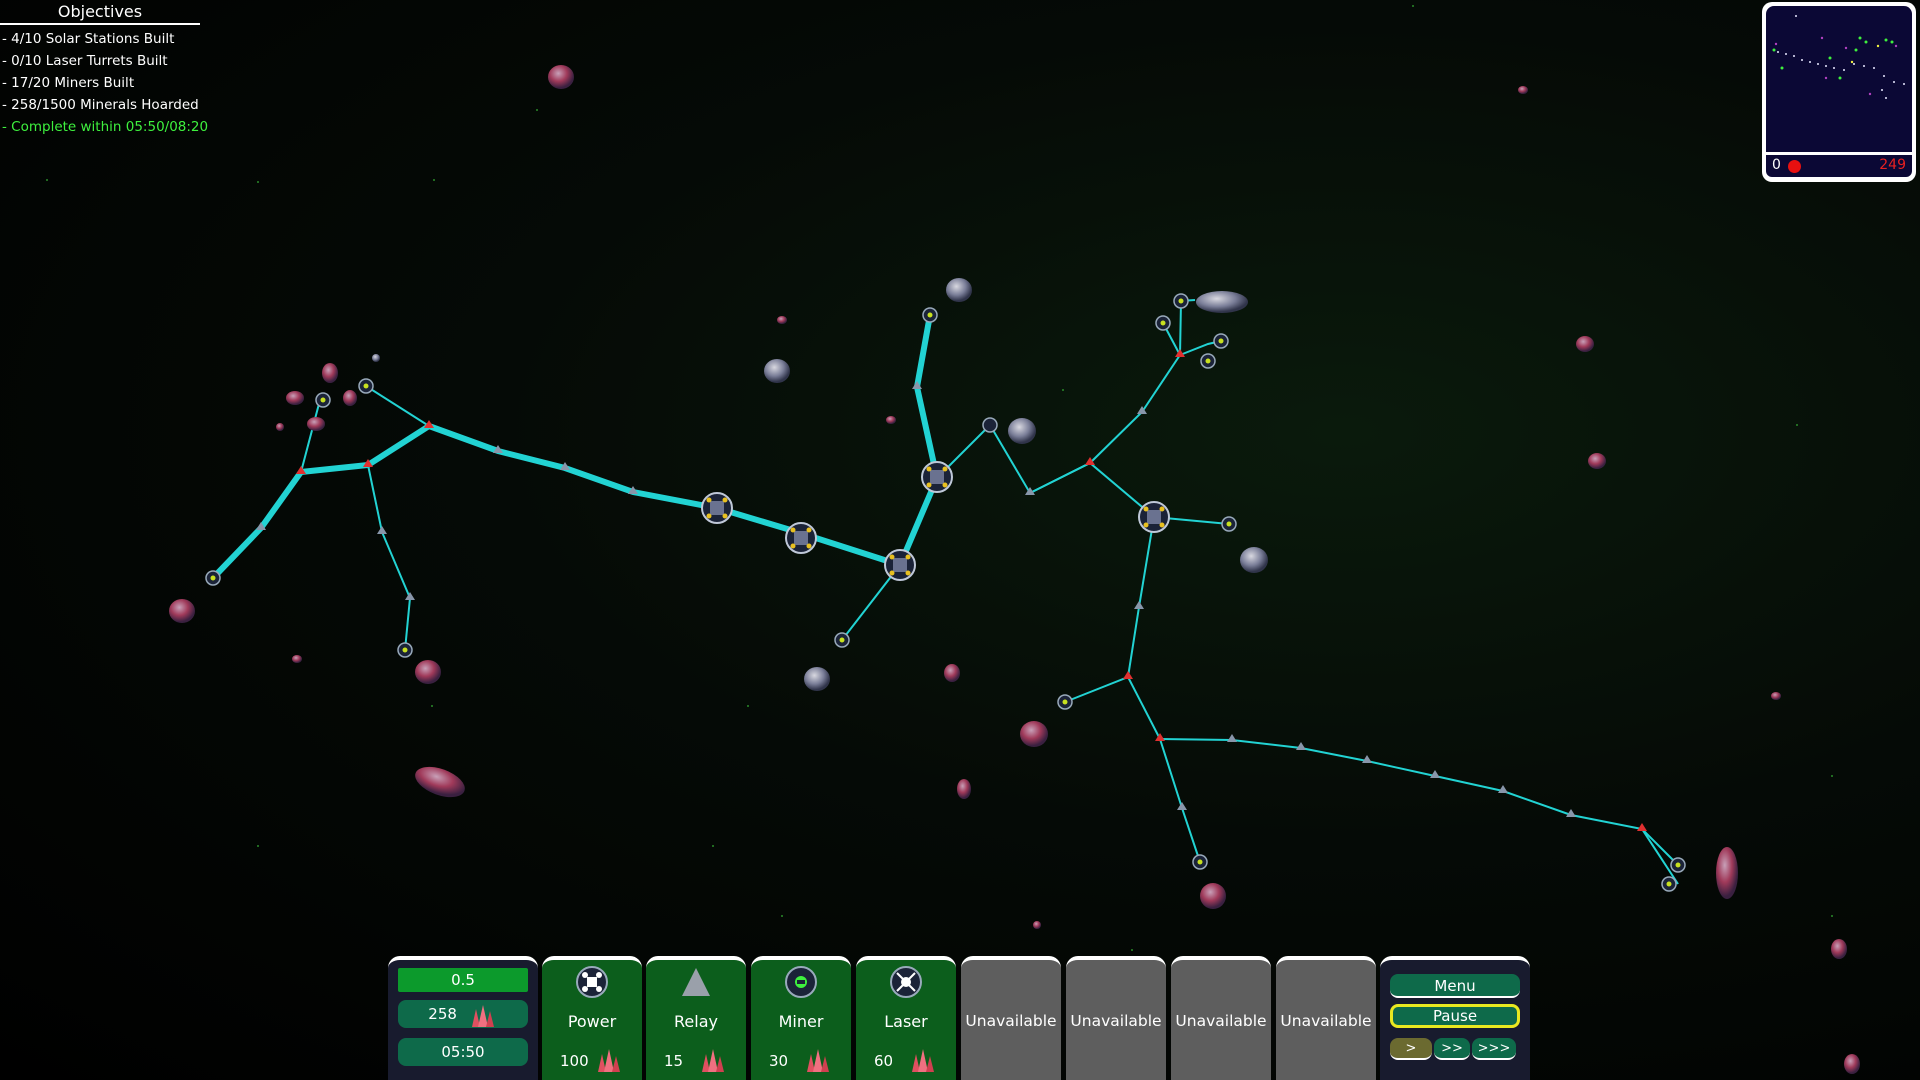 This screenshot has height=1080, width=1920. I want to click on unavailable-slot-1: Unavailable, so click(1011, 1018).